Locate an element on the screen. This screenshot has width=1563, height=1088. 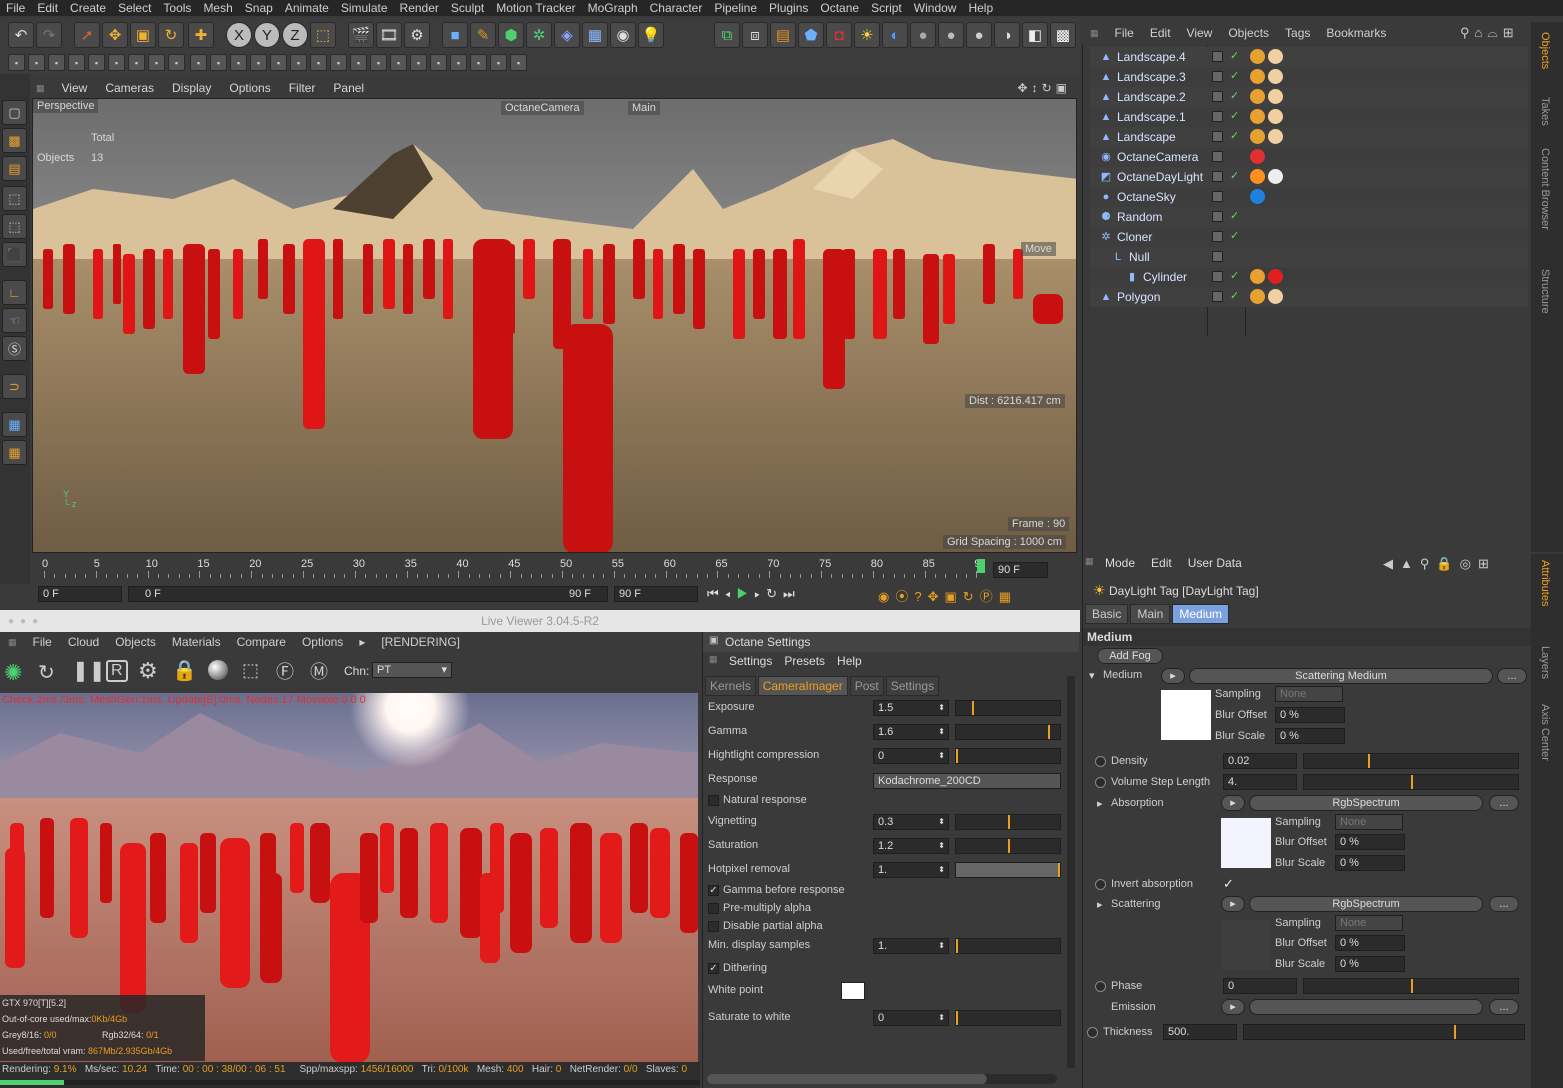
octane-menu-settings: Settings is located at coordinates (750, 661).